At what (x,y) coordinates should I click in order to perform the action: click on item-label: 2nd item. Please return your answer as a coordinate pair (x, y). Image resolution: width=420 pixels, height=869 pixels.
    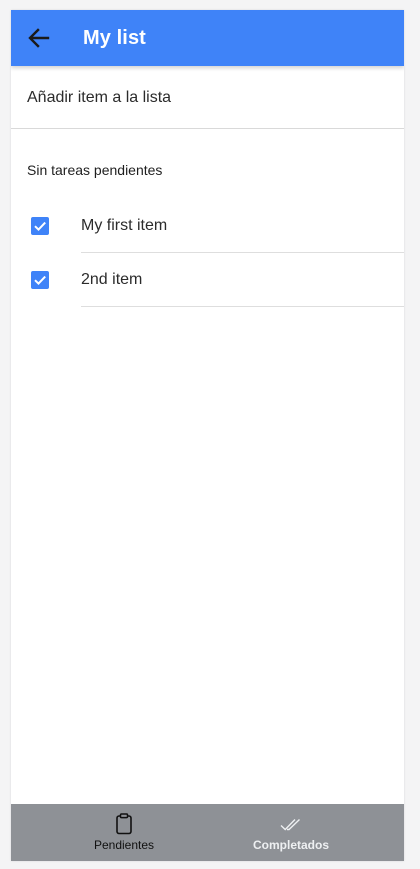
    Looking at the image, I should click on (112, 279).